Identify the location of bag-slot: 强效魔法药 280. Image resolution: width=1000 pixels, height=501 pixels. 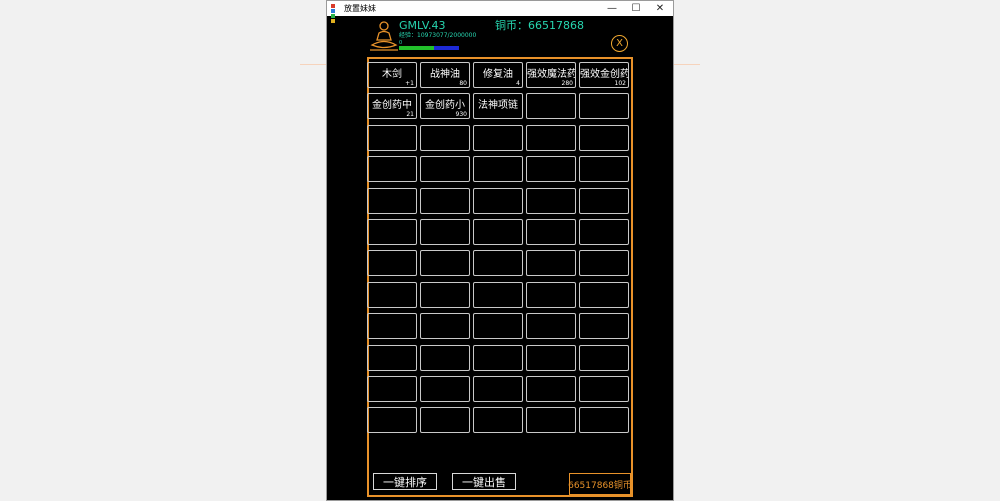
(551, 75).